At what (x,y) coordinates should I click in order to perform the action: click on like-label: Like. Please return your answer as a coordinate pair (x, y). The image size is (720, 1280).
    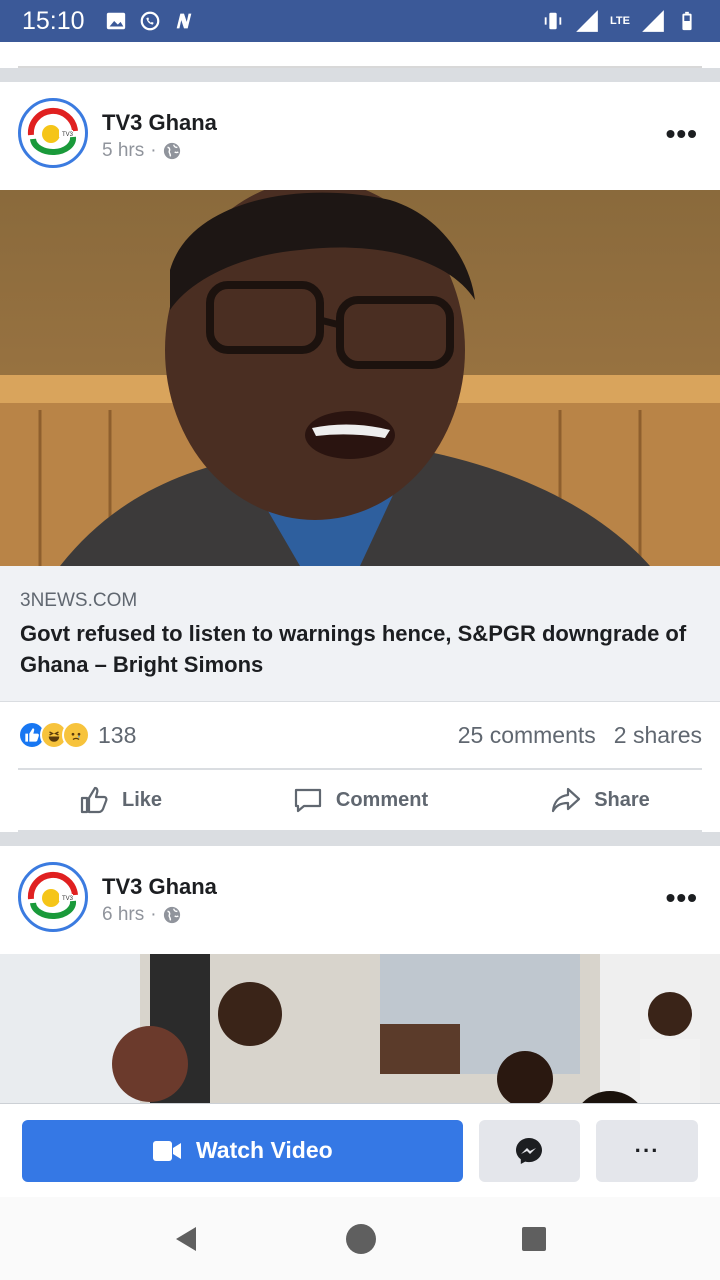
    Looking at the image, I should click on (142, 799).